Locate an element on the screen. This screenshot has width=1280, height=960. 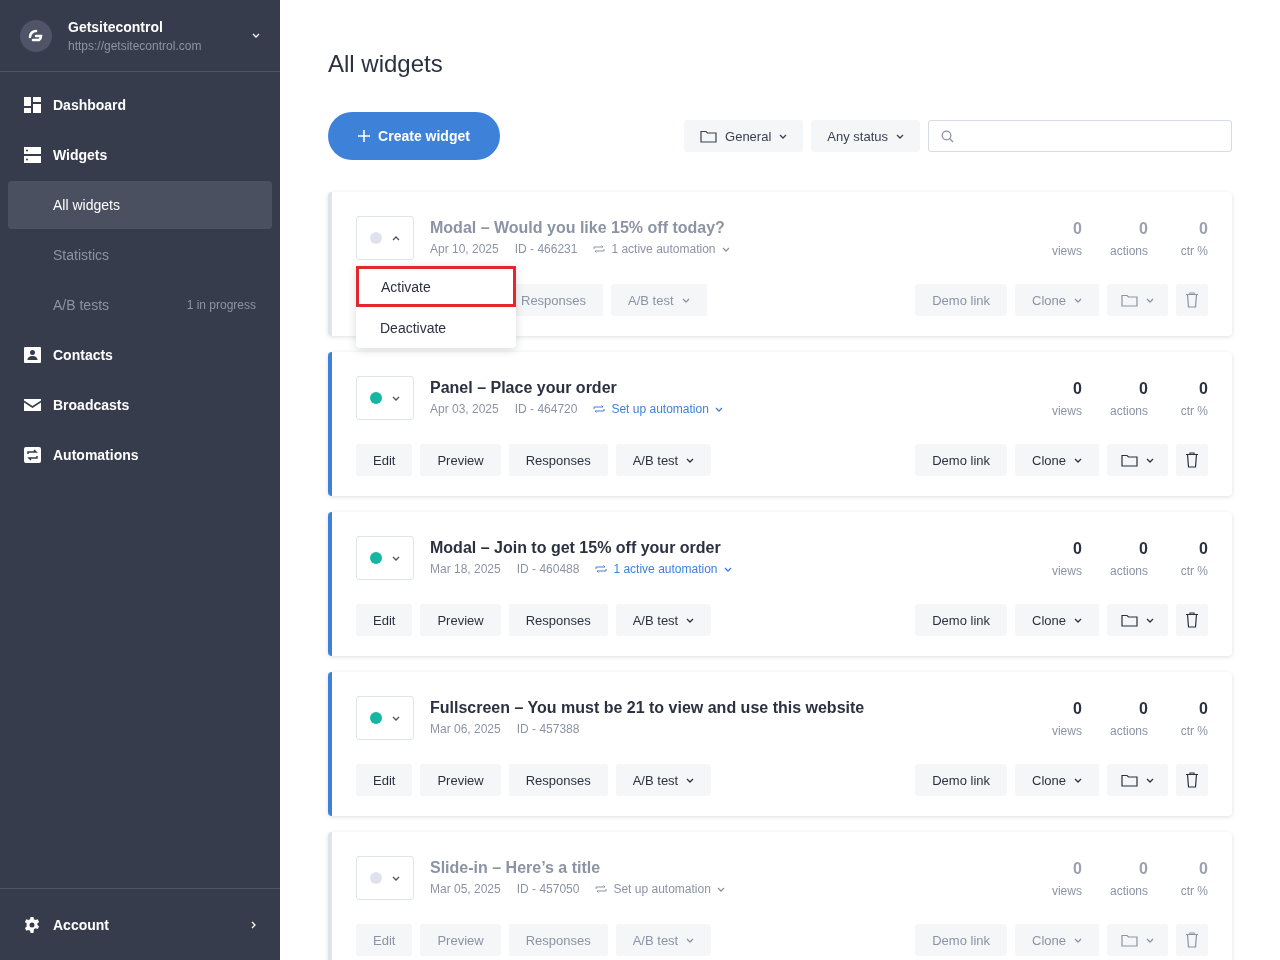
widget-id: ID - 466231 is located at coordinates (546, 249).